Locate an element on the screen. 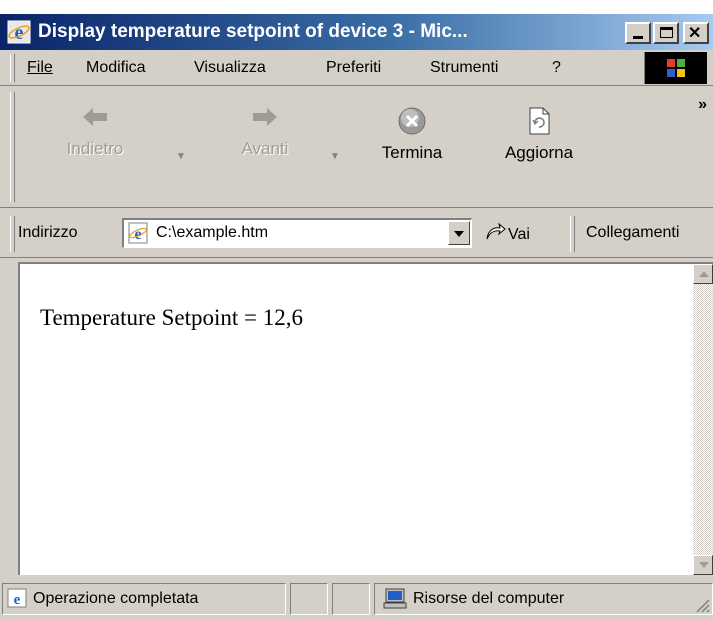  minimize-icon is located at coordinates (638, 37).